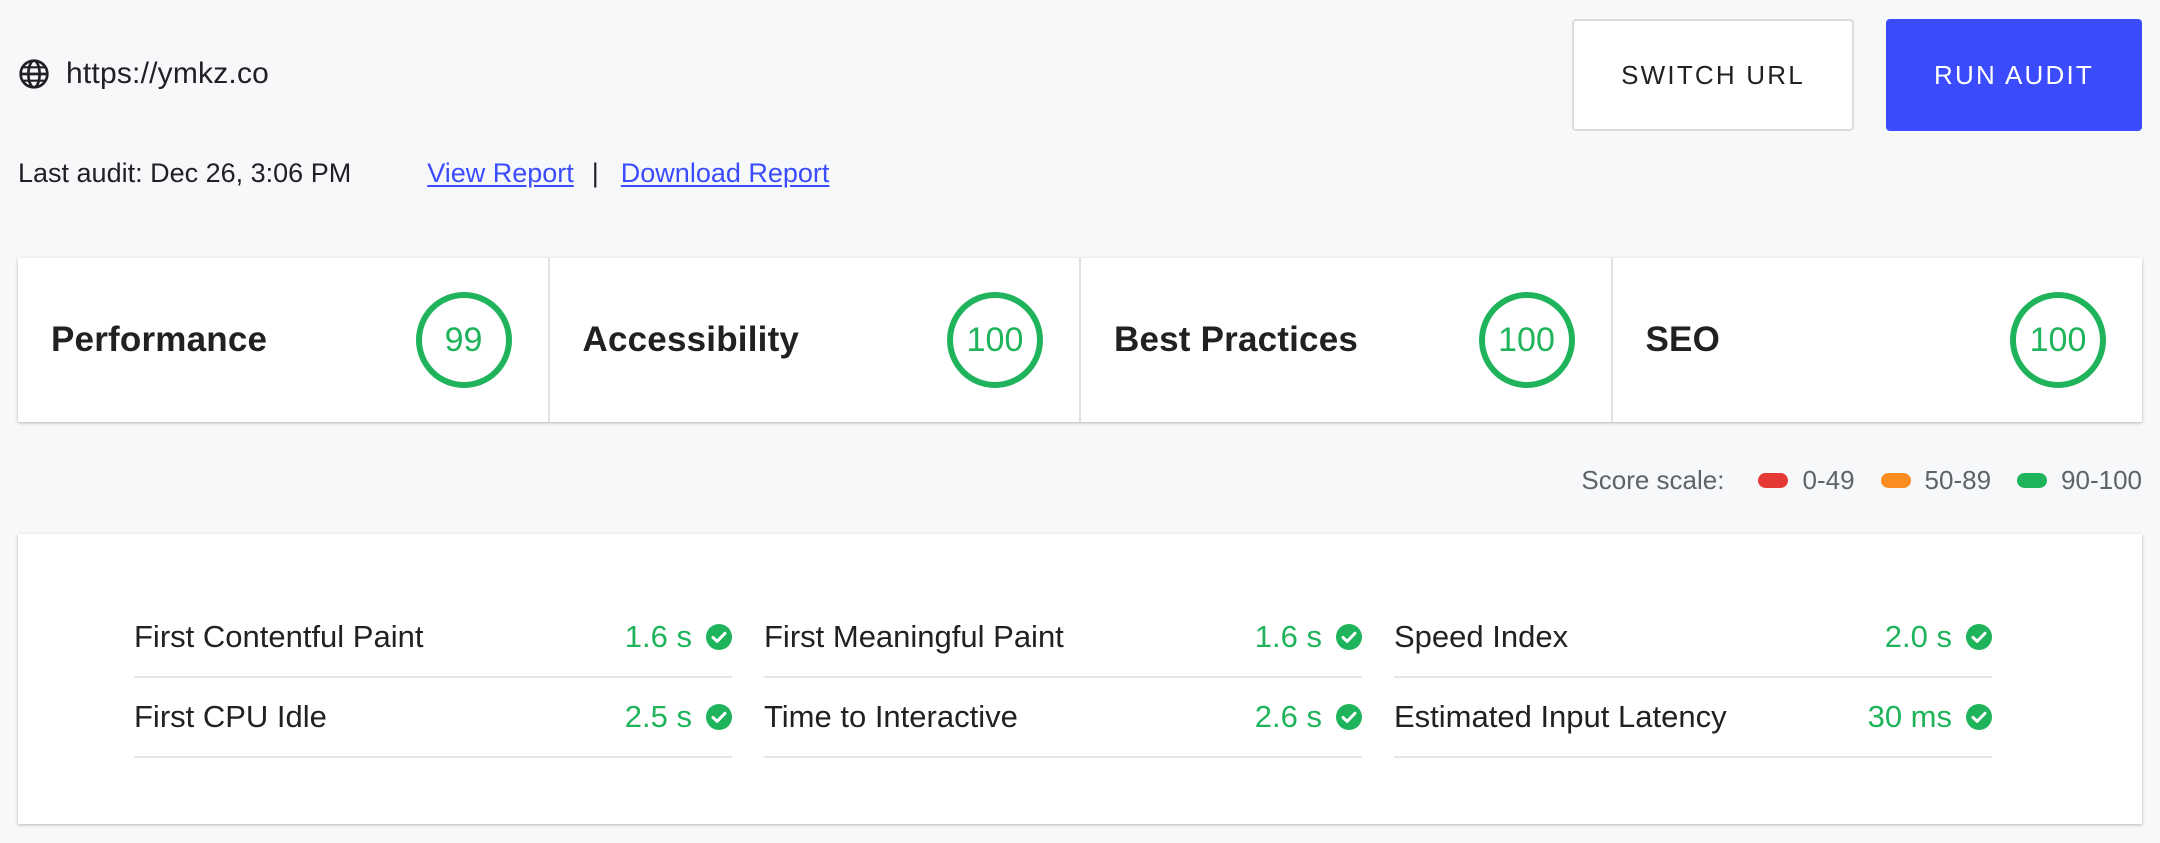 This screenshot has width=2160, height=843. What do you see at coordinates (185, 172) in the screenshot?
I see `last-audit-text: Last audit: Dec 26, 3:06 PM` at bounding box center [185, 172].